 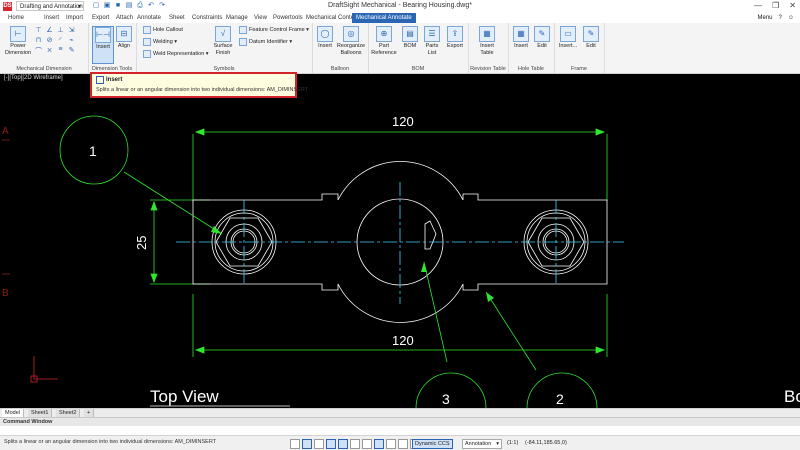 I want to click on lineweight-toggle-icon, so click(x=367, y=444).